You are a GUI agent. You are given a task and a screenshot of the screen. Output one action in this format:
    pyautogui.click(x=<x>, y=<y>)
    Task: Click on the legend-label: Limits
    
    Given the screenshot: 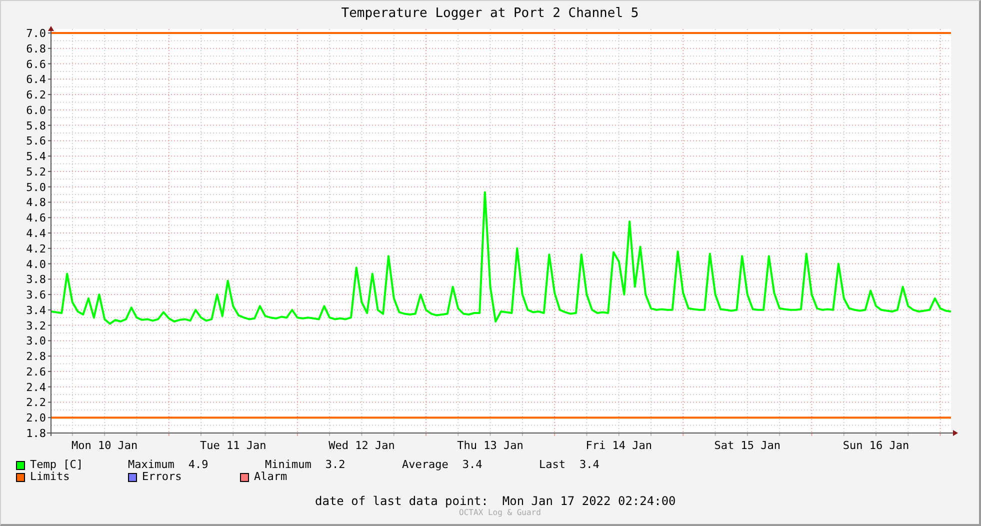 What is the action you would take?
    pyautogui.click(x=50, y=477)
    